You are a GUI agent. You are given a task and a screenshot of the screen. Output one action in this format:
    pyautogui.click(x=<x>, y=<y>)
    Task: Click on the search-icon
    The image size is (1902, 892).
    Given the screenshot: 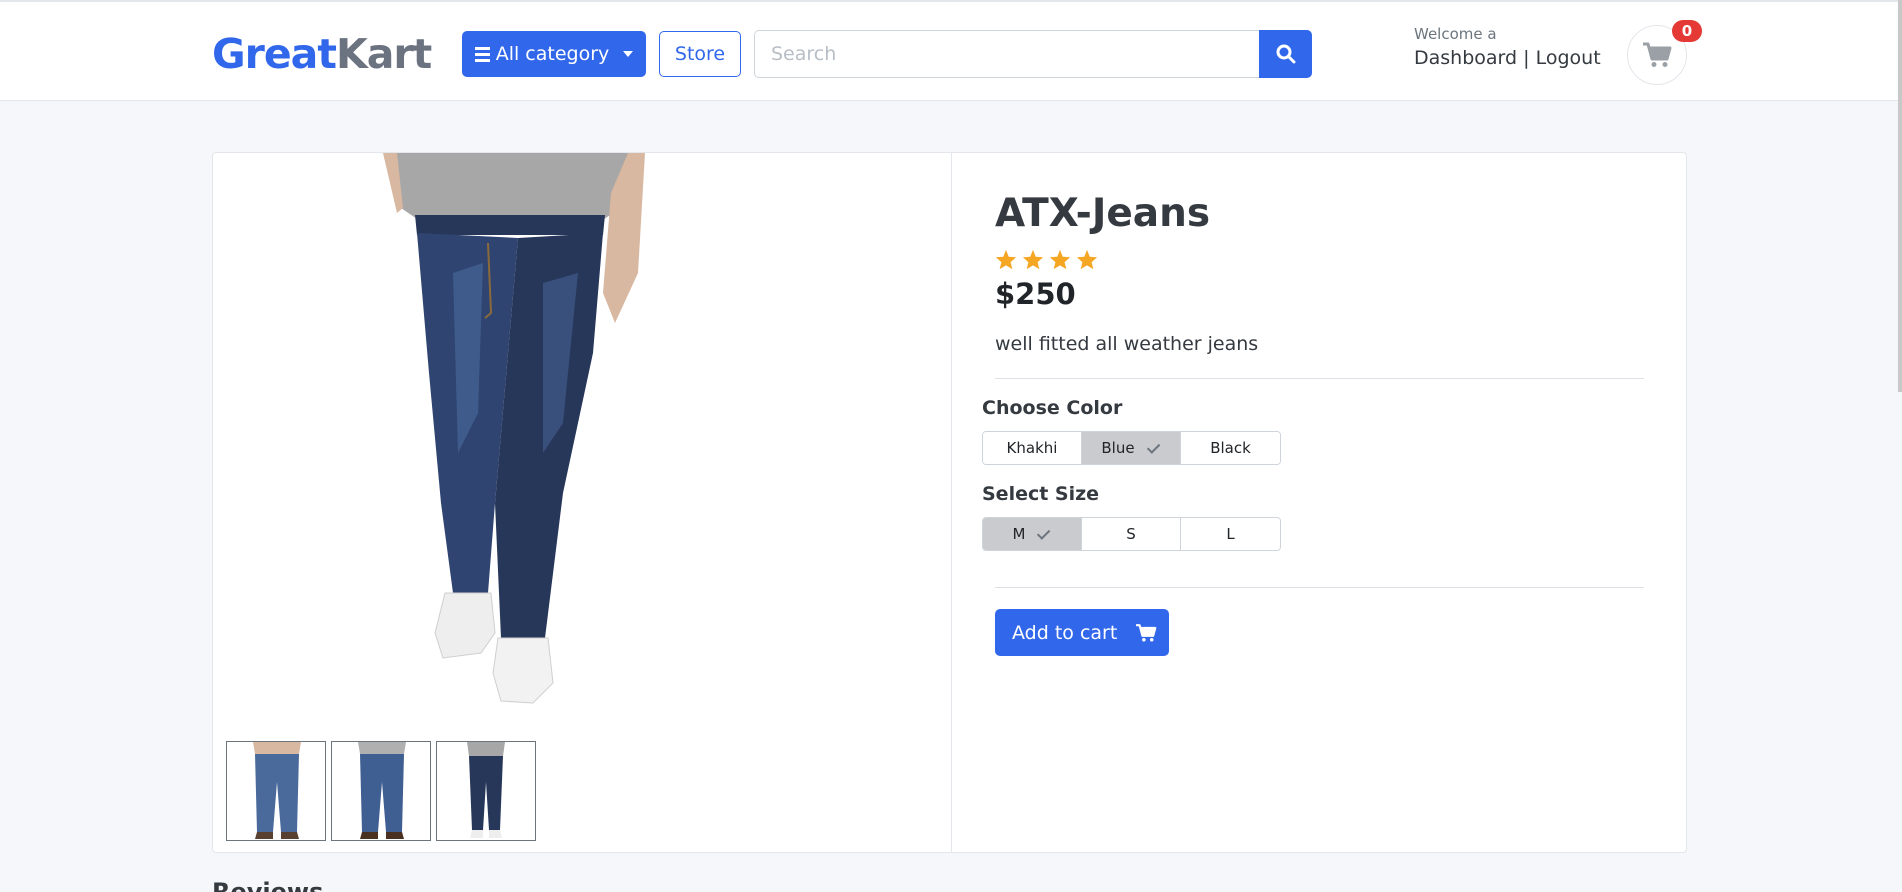 What is the action you would take?
    pyautogui.click(x=1285, y=54)
    